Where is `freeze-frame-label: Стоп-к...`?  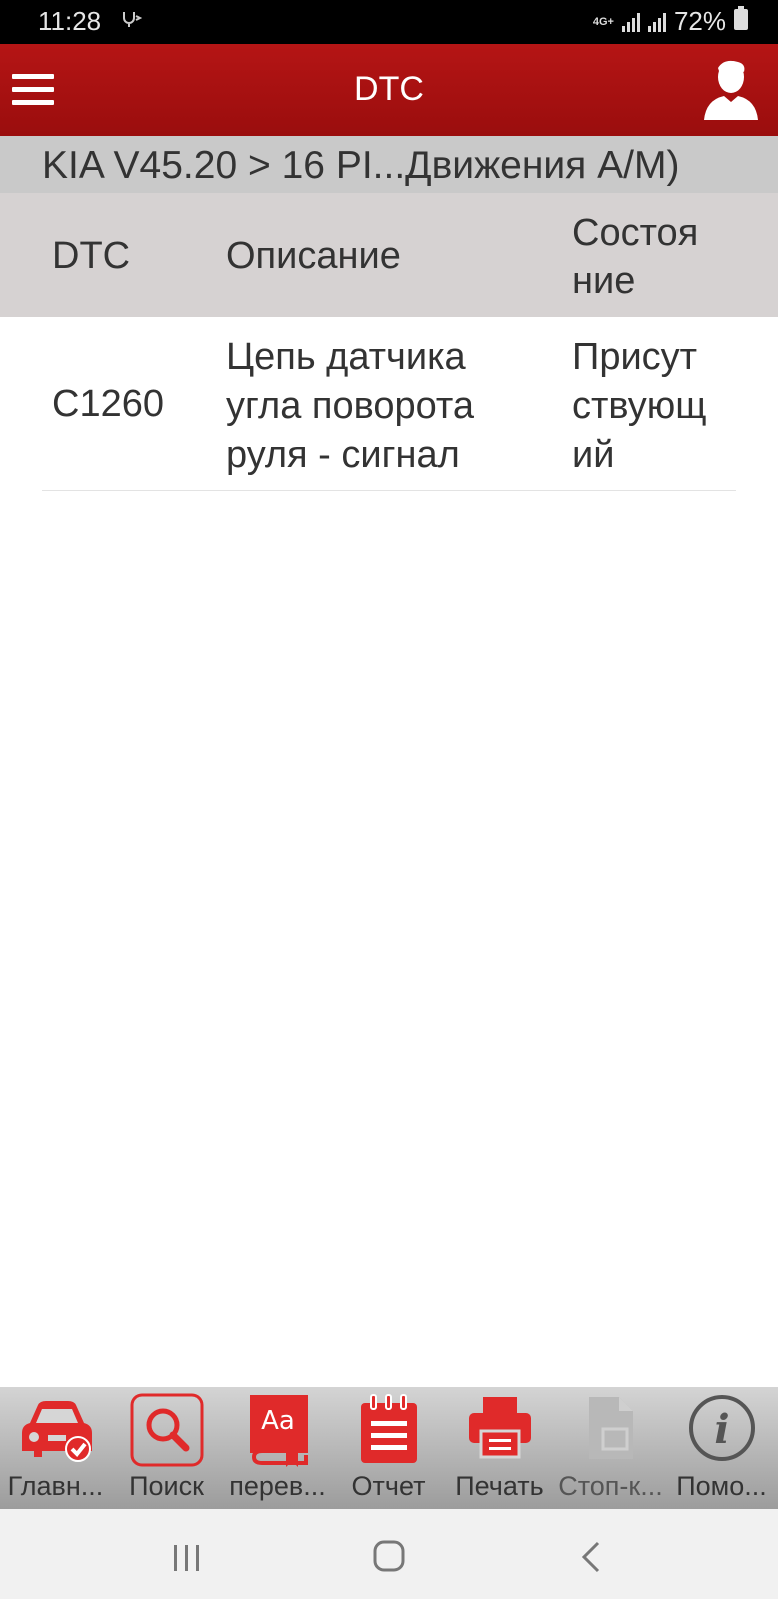
freeze-frame-label: Стоп-к... is located at coordinates (610, 1486).